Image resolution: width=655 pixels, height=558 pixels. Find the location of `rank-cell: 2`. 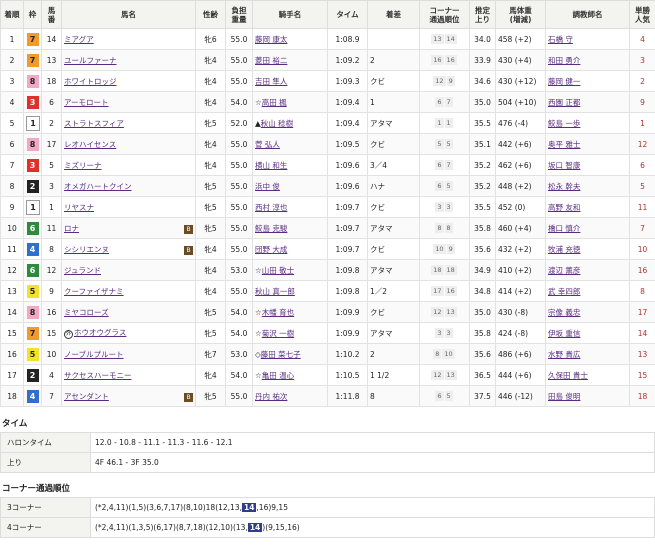

rank-cell: 2 is located at coordinates (12, 60).